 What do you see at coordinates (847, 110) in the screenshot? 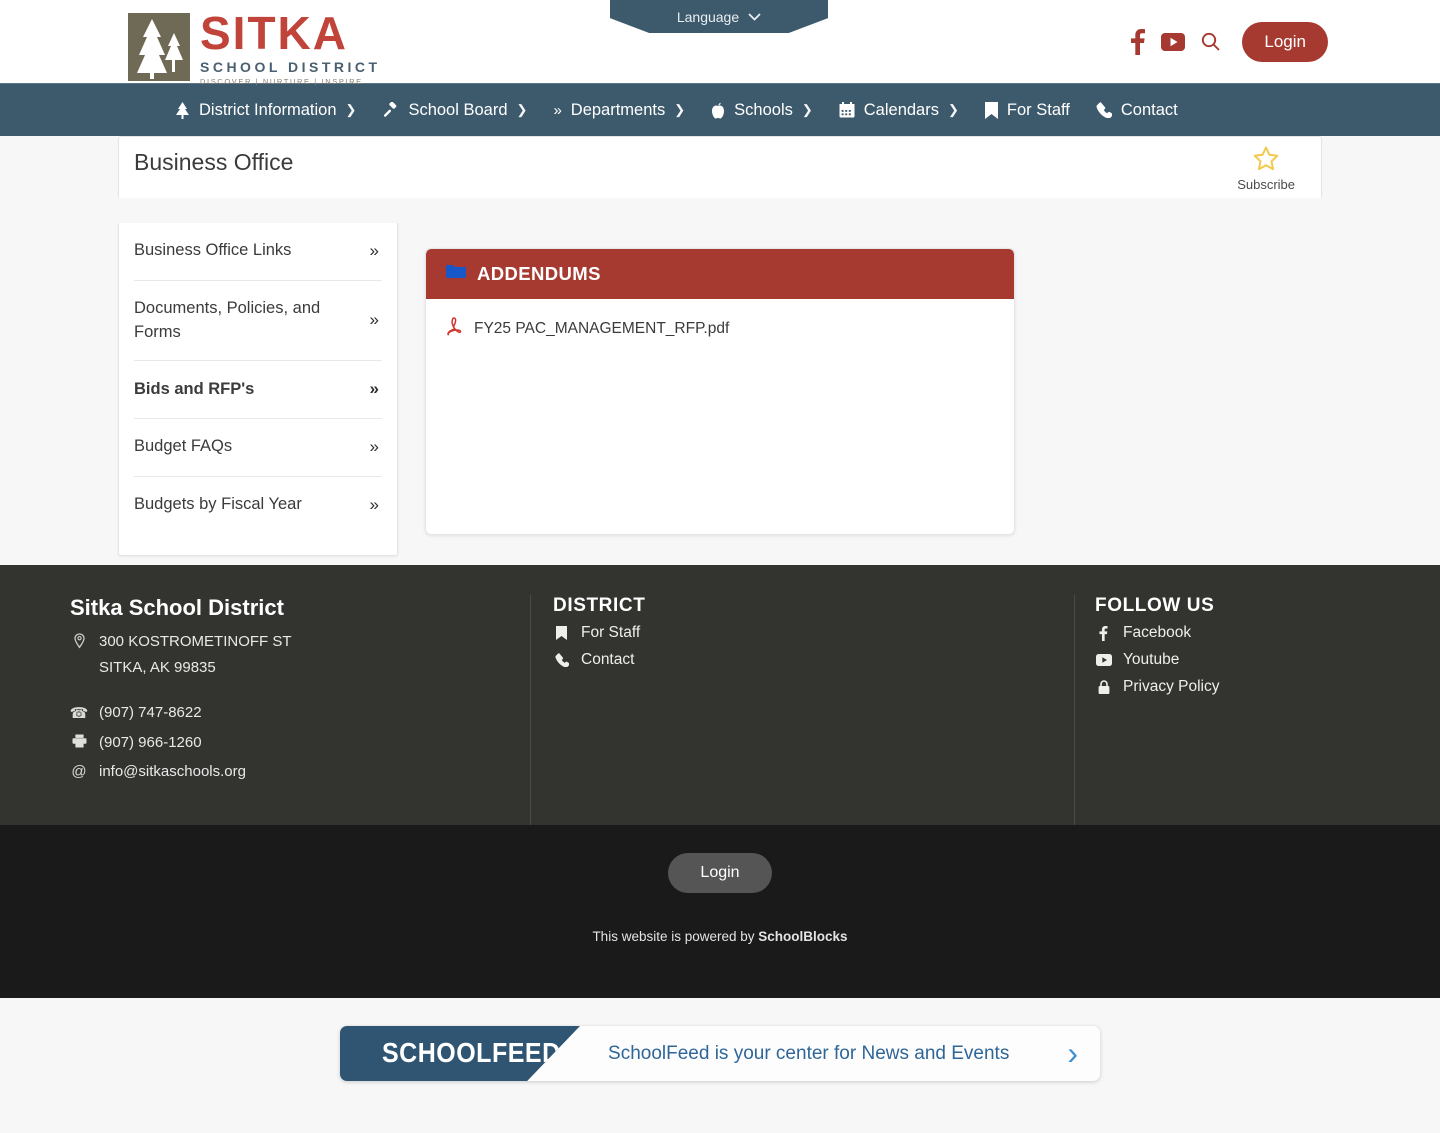
I see `calendar-icon` at bounding box center [847, 110].